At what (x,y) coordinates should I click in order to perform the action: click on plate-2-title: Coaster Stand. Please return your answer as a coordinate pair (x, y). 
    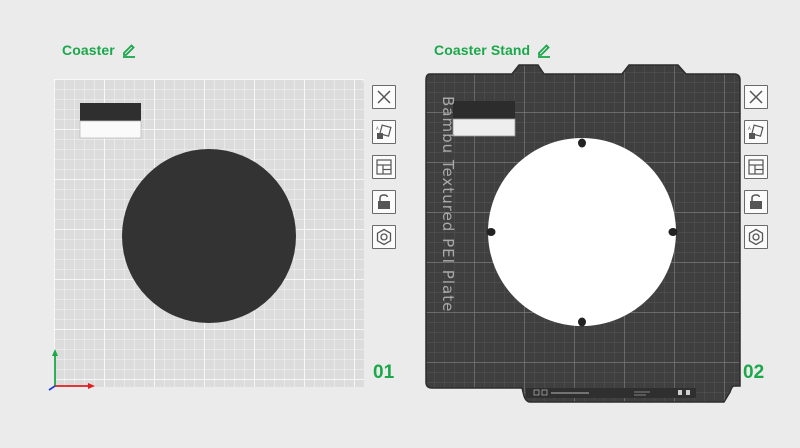
    Looking at the image, I should click on (493, 50).